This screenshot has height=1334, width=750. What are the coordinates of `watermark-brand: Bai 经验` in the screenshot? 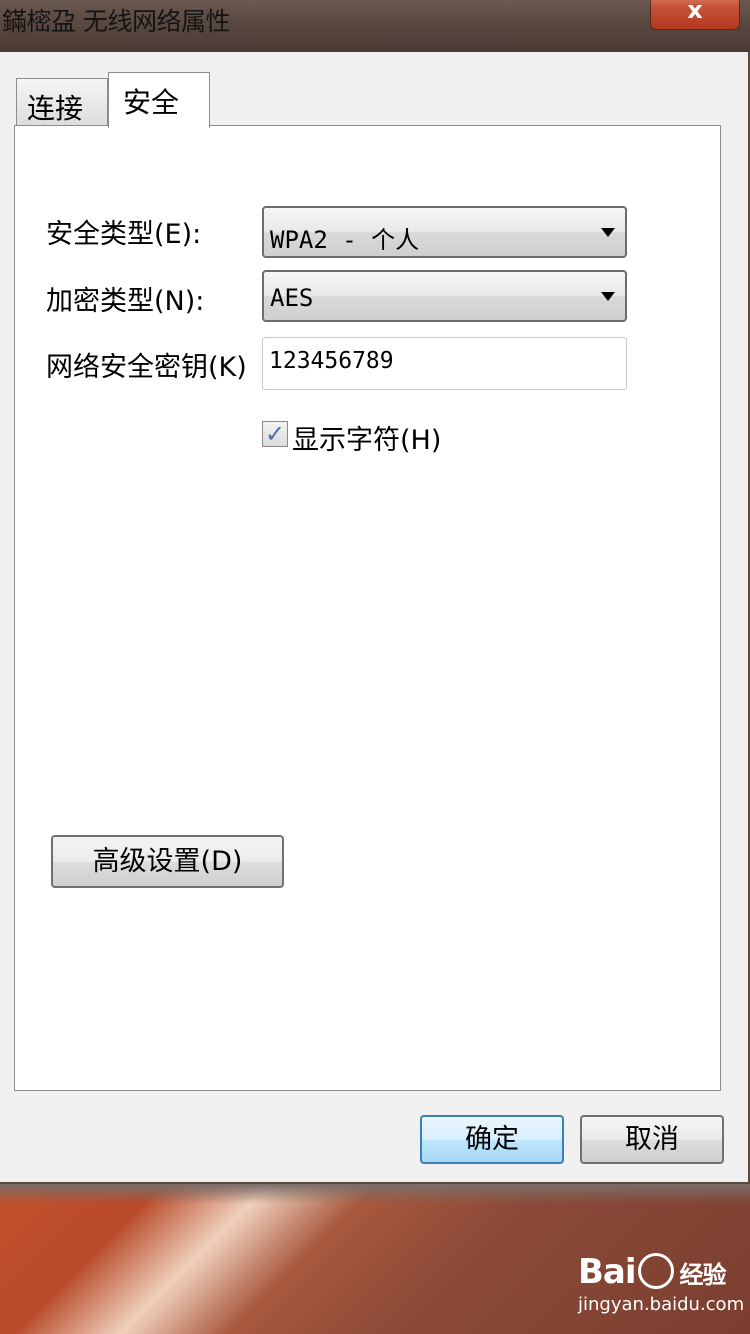 It's located at (661, 1272).